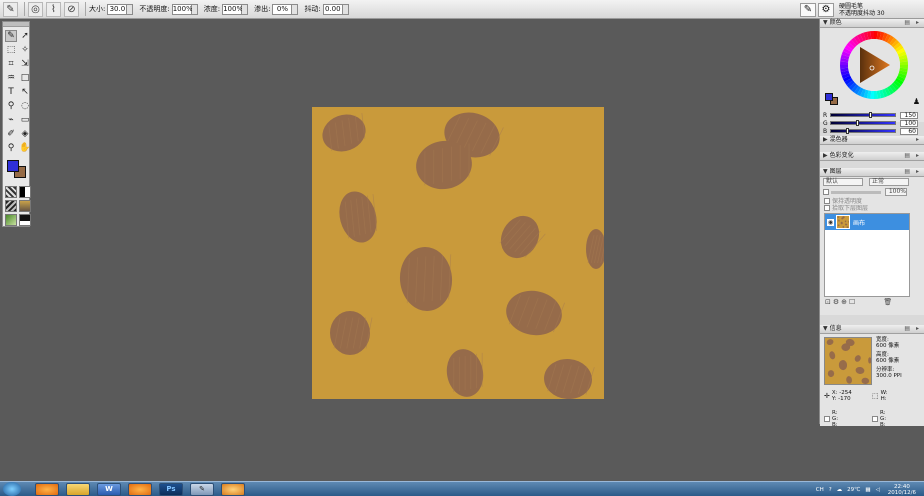 The width and height of the screenshot is (924, 496). Describe the element at coordinates (345, 9) in the screenshot. I see `jitter-stepper` at that location.